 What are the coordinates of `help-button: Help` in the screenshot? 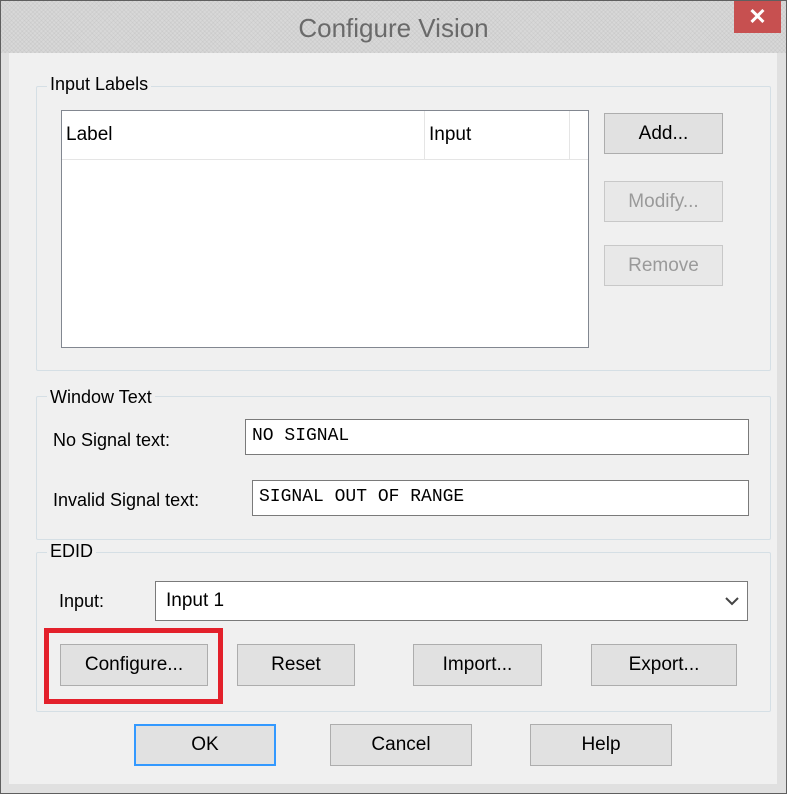 It's located at (601, 745).